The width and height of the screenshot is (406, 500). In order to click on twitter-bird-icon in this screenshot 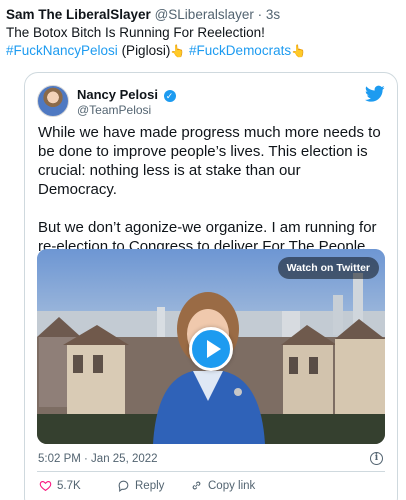, I will do `click(375, 94)`.